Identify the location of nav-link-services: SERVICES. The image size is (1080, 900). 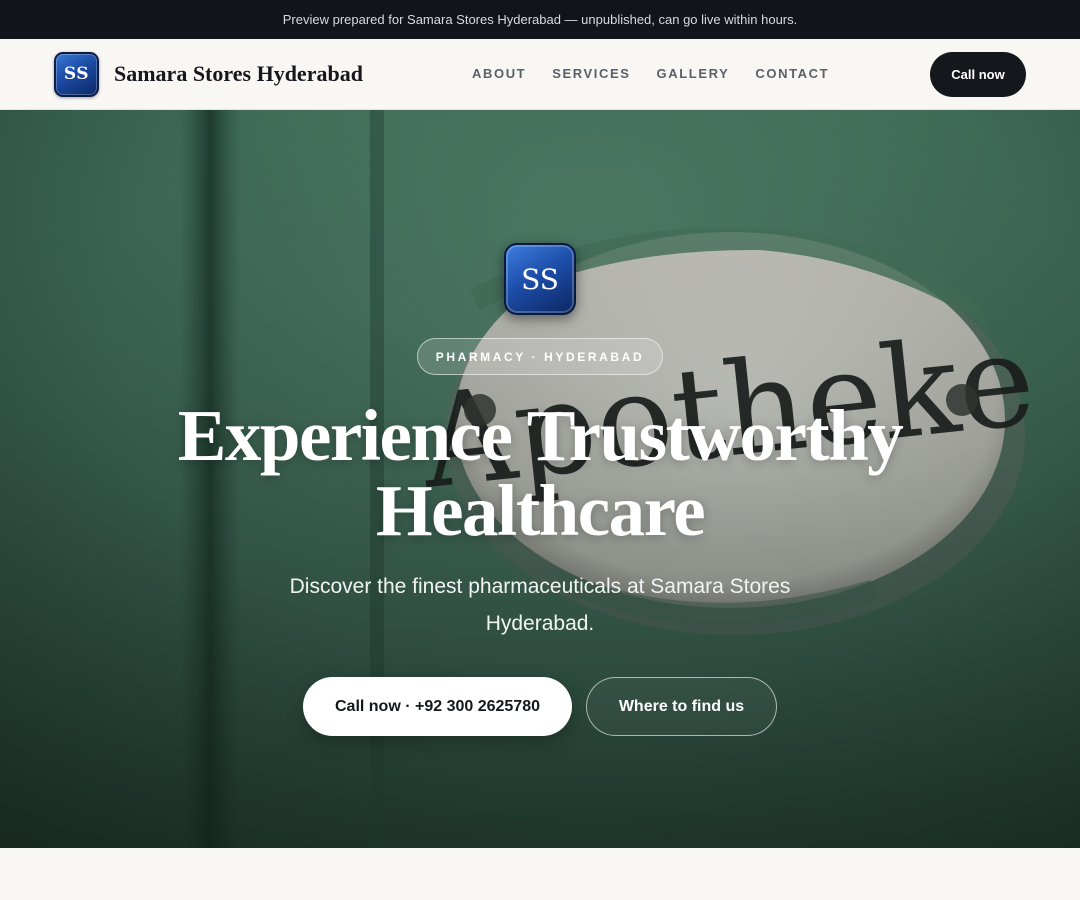
(591, 73).